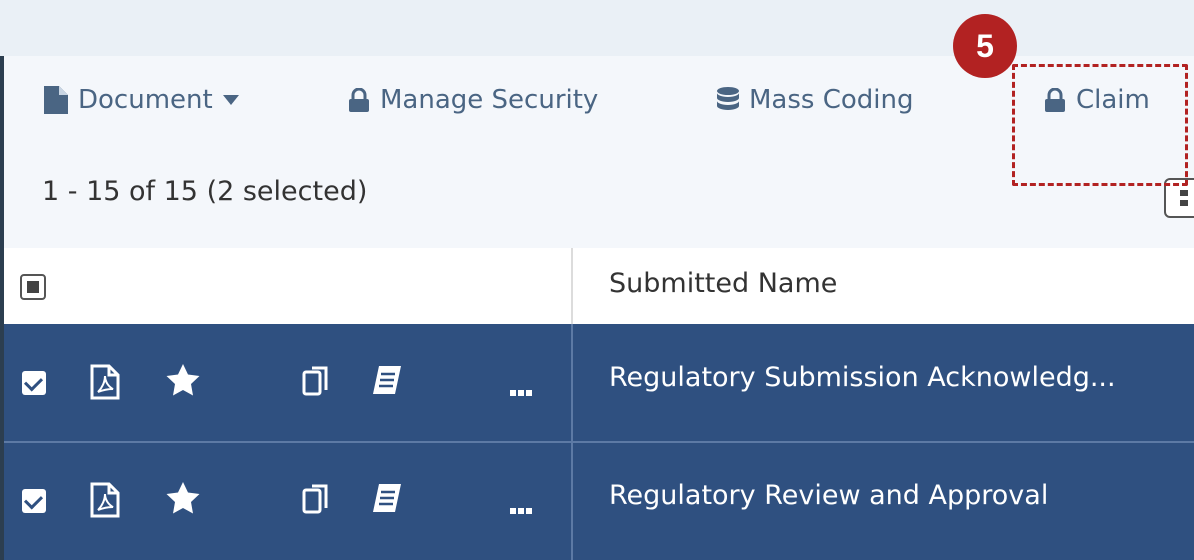 The height and width of the screenshot is (560, 1194). I want to click on caret-down-icon, so click(230, 100).